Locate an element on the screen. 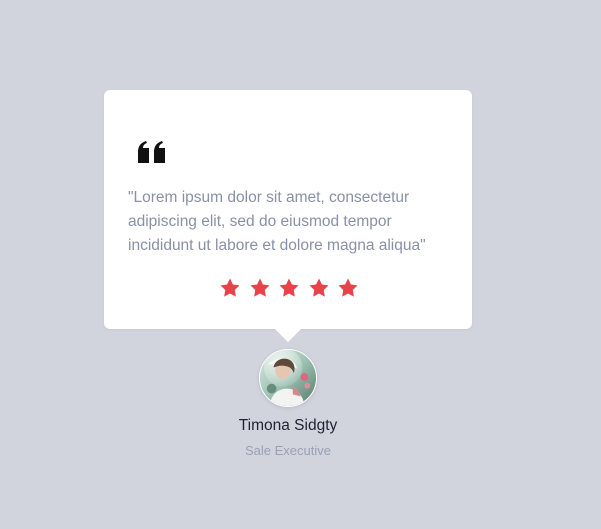 The image size is (601, 529). rating-stars is located at coordinates (289, 288).